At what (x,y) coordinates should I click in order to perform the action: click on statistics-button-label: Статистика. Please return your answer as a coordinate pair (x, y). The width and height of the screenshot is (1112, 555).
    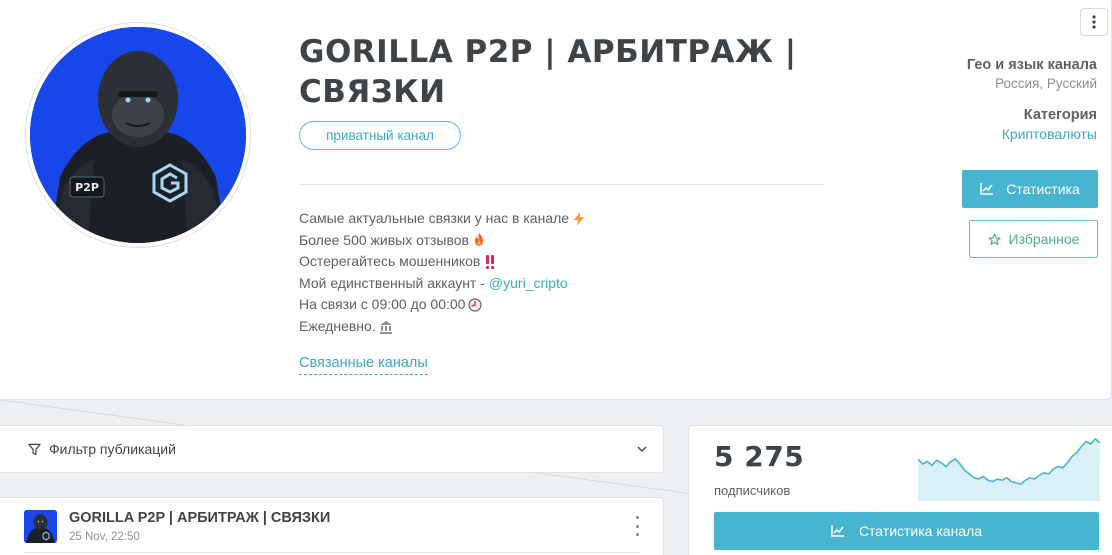
    Looking at the image, I should click on (1043, 189).